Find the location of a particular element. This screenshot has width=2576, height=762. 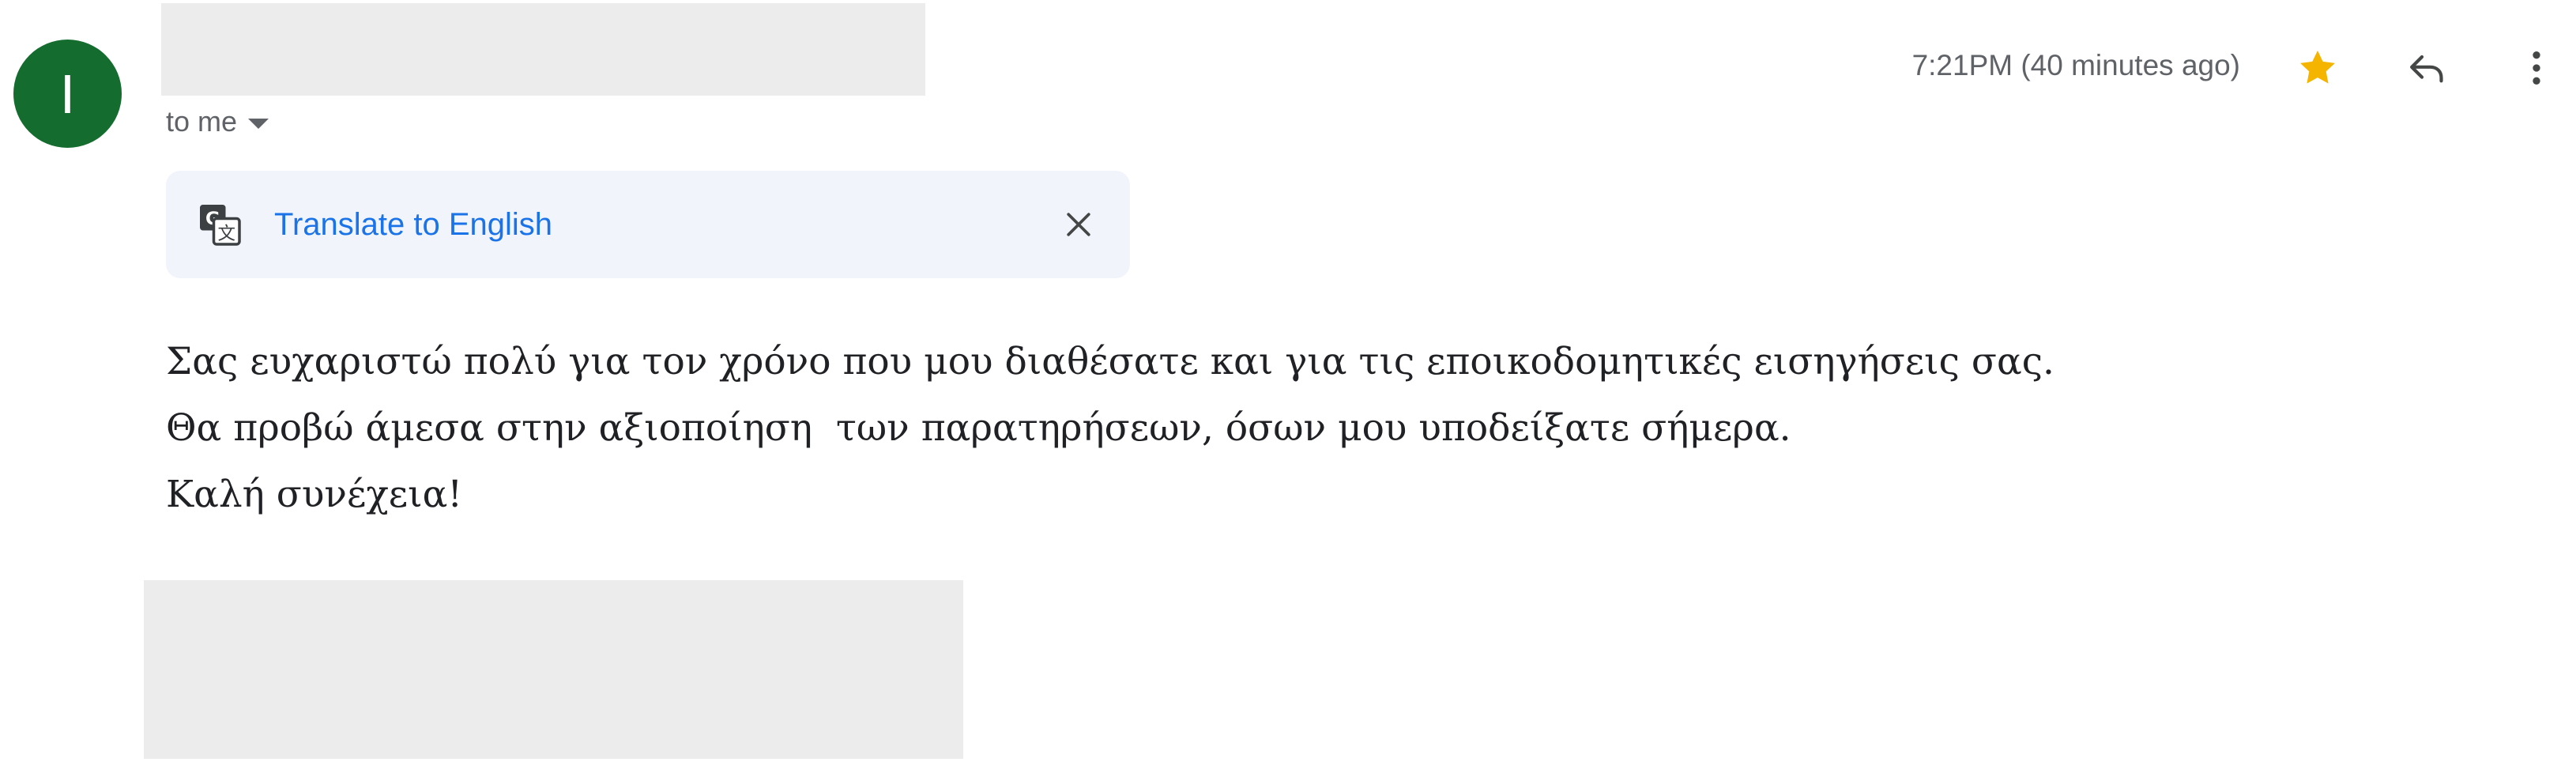

recipient-label: to me is located at coordinates (202, 121).